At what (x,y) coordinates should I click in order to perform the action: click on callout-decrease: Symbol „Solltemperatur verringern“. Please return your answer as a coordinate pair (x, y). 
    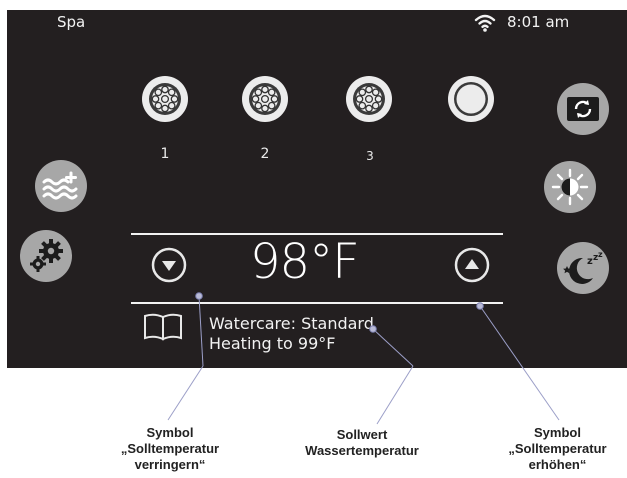
    Looking at the image, I should click on (170, 449).